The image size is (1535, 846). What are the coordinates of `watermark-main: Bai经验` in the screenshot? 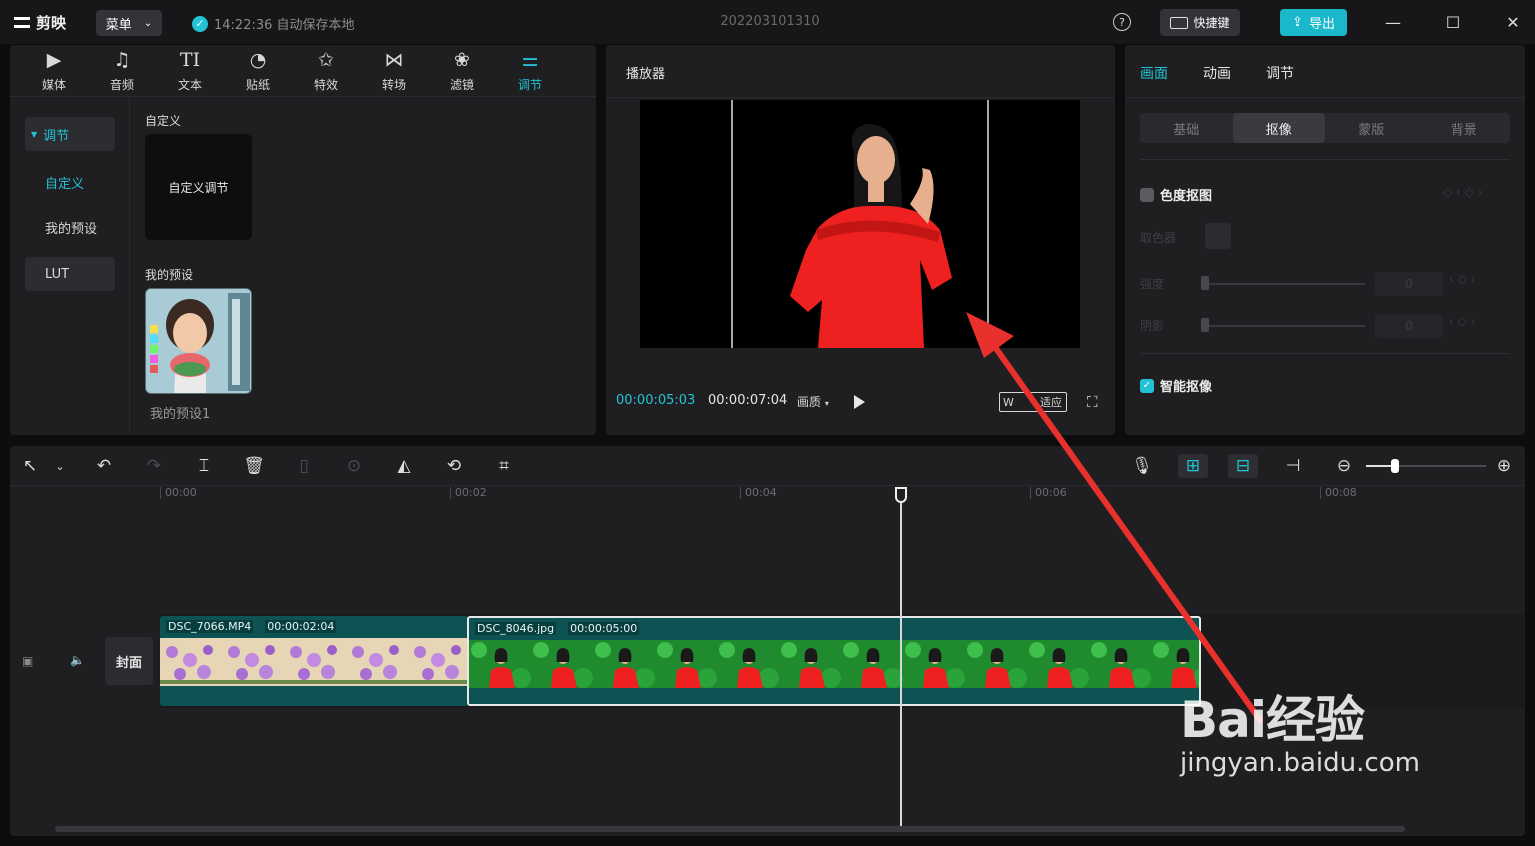 It's located at (1272, 720).